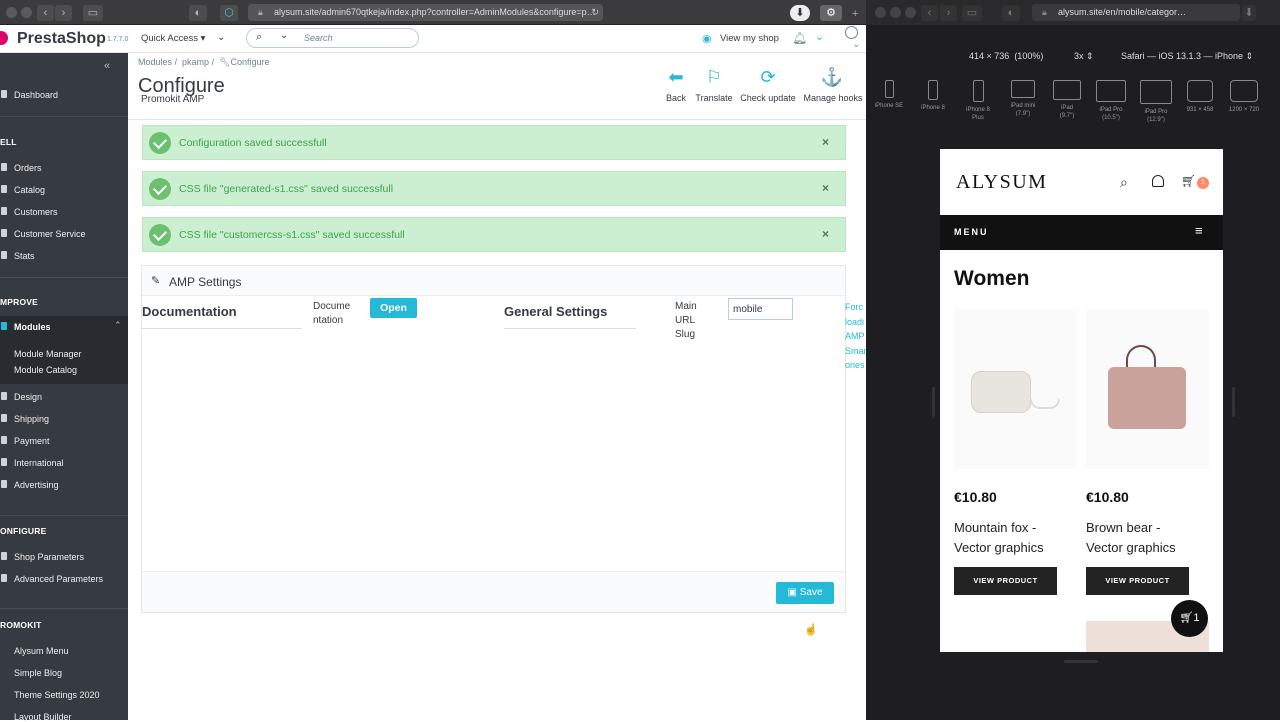  What do you see at coordinates (61, 39) in the screenshot?
I see `prestashop-logo: PrestaShop` at bounding box center [61, 39].